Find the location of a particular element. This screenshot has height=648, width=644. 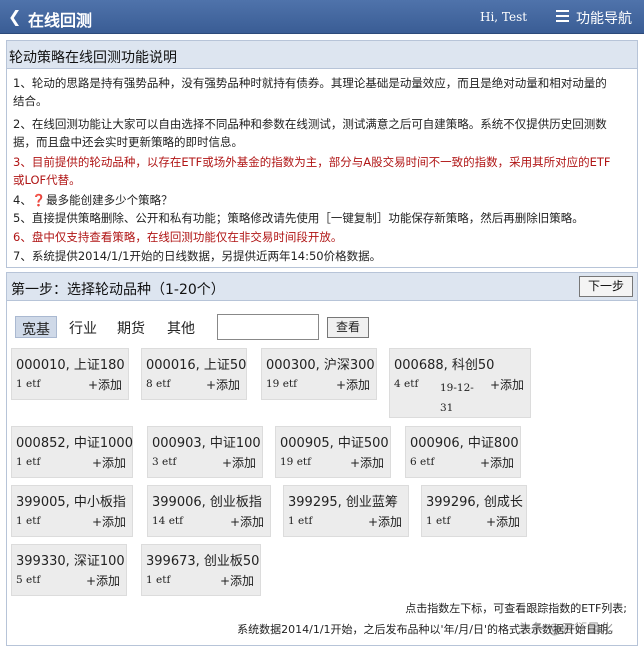

etf-count-link: 8 etf is located at coordinates (158, 384).